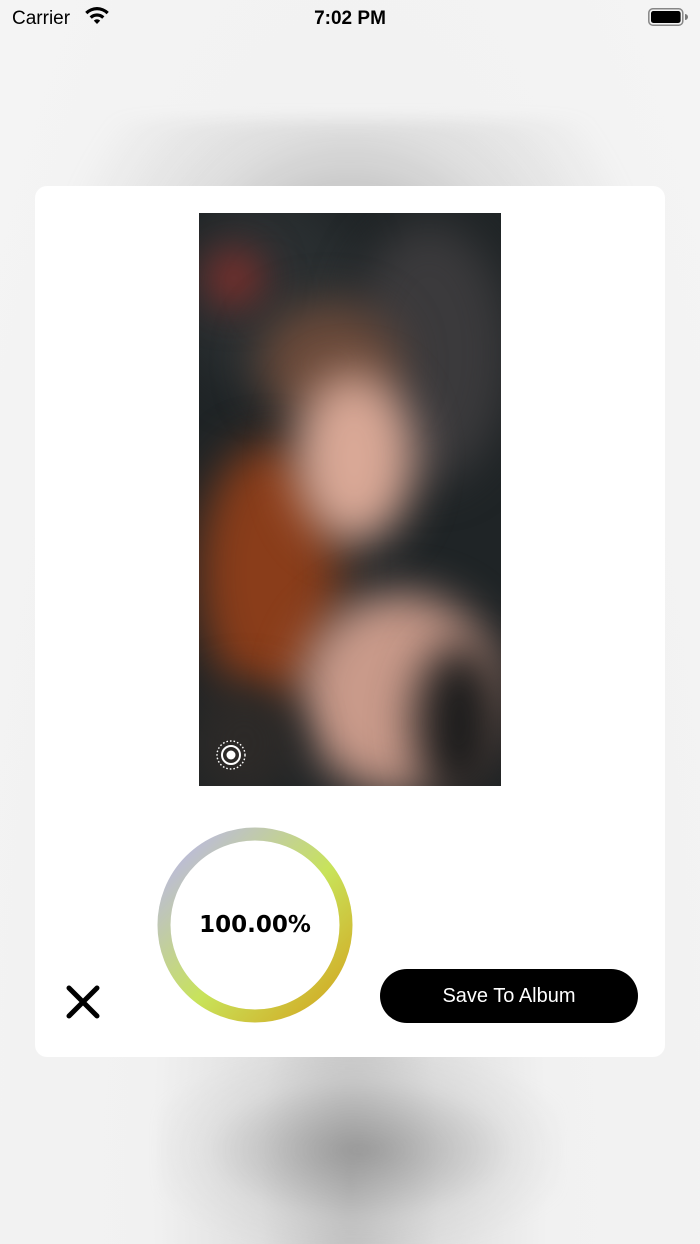 The width and height of the screenshot is (700, 1244). I want to click on save-to-album-button: Save To Album, so click(509, 996).